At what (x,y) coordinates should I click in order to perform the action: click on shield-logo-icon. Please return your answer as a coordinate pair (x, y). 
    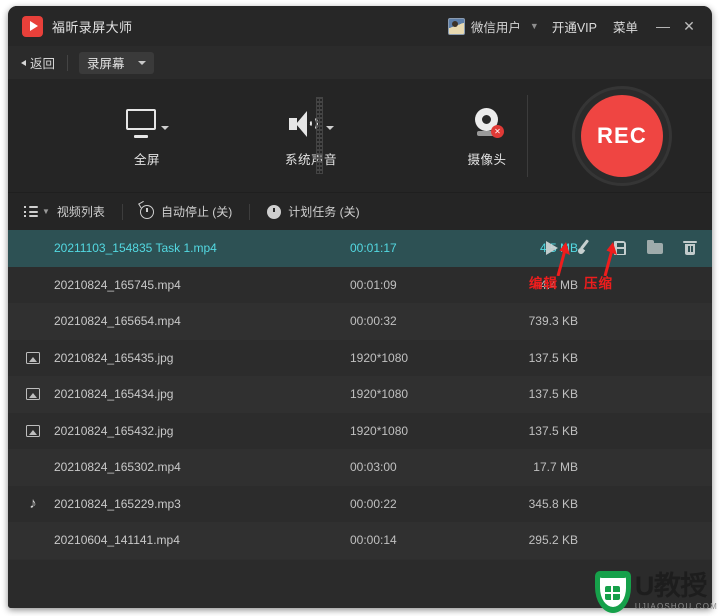
    Looking at the image, I should click on (613, 592).